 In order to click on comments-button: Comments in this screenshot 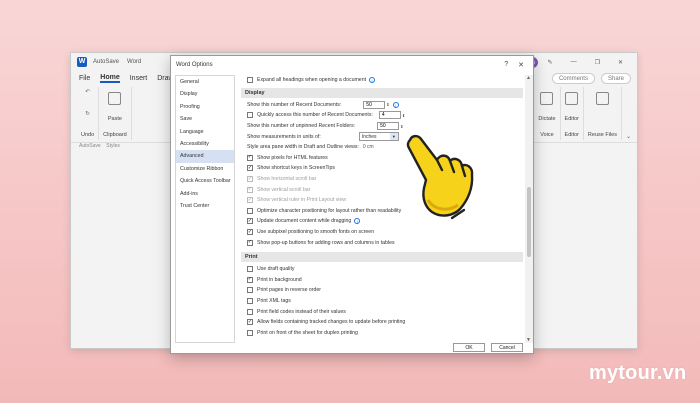, I will do `click(573, 78)`.